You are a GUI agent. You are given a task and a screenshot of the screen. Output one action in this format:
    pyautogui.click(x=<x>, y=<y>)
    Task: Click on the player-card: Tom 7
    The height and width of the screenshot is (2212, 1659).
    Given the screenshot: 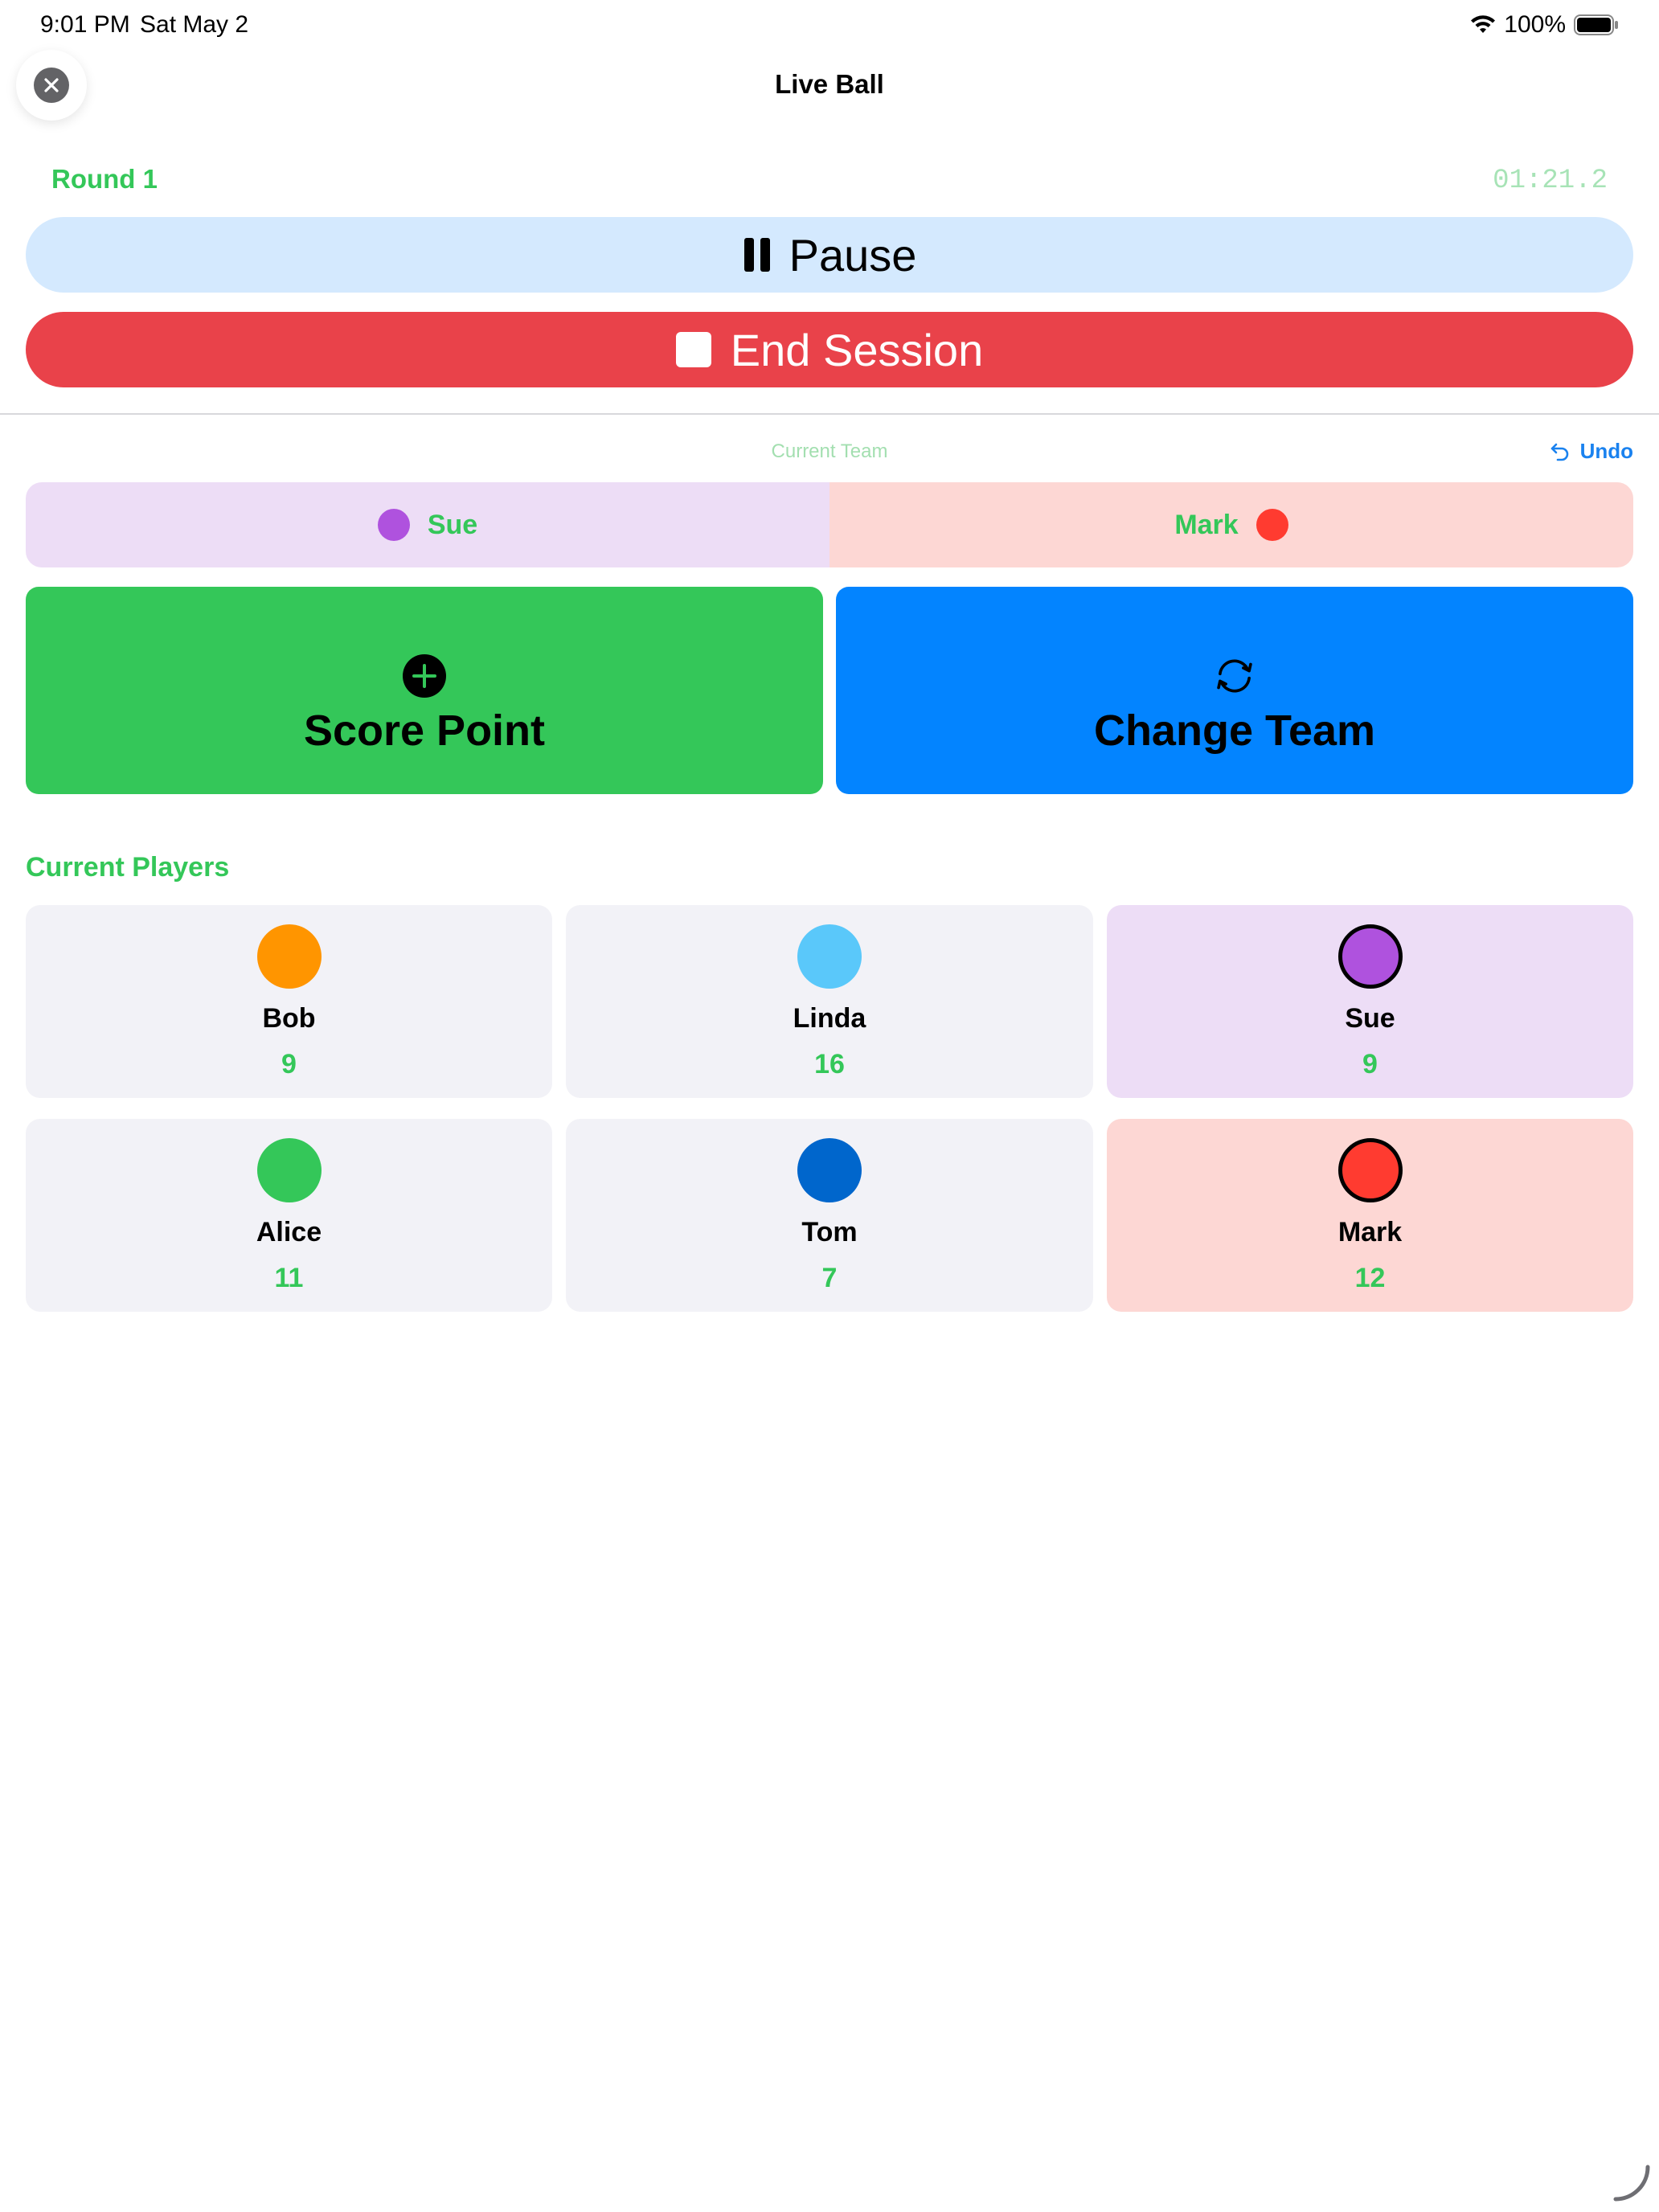 What is the action you would take?
    pyautogui.click(x=829, y=1215)
    